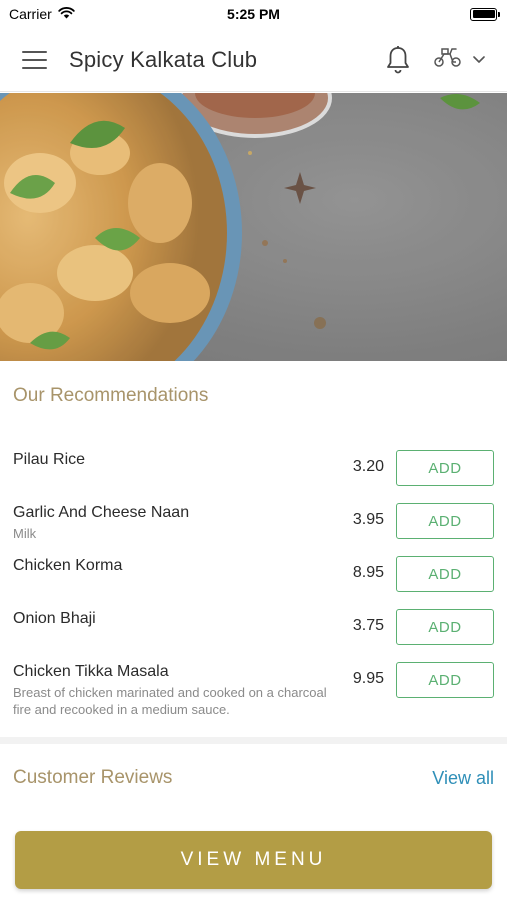 Image resolution: width=507 pixels, height=900 pixels. What do you see at coordinates (368, 466) in the screenshot?
I see `item-price: 3.20` at bounding box center [368, 466].